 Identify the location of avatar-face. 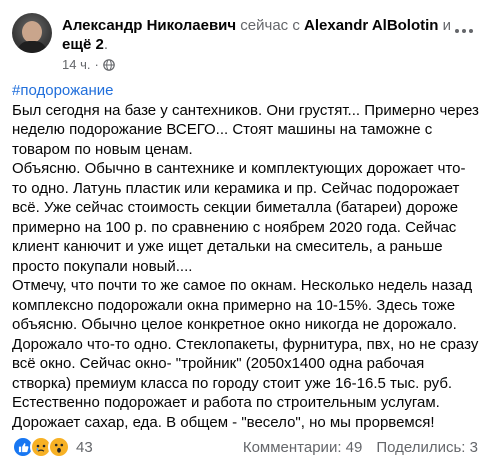
(32, 32).